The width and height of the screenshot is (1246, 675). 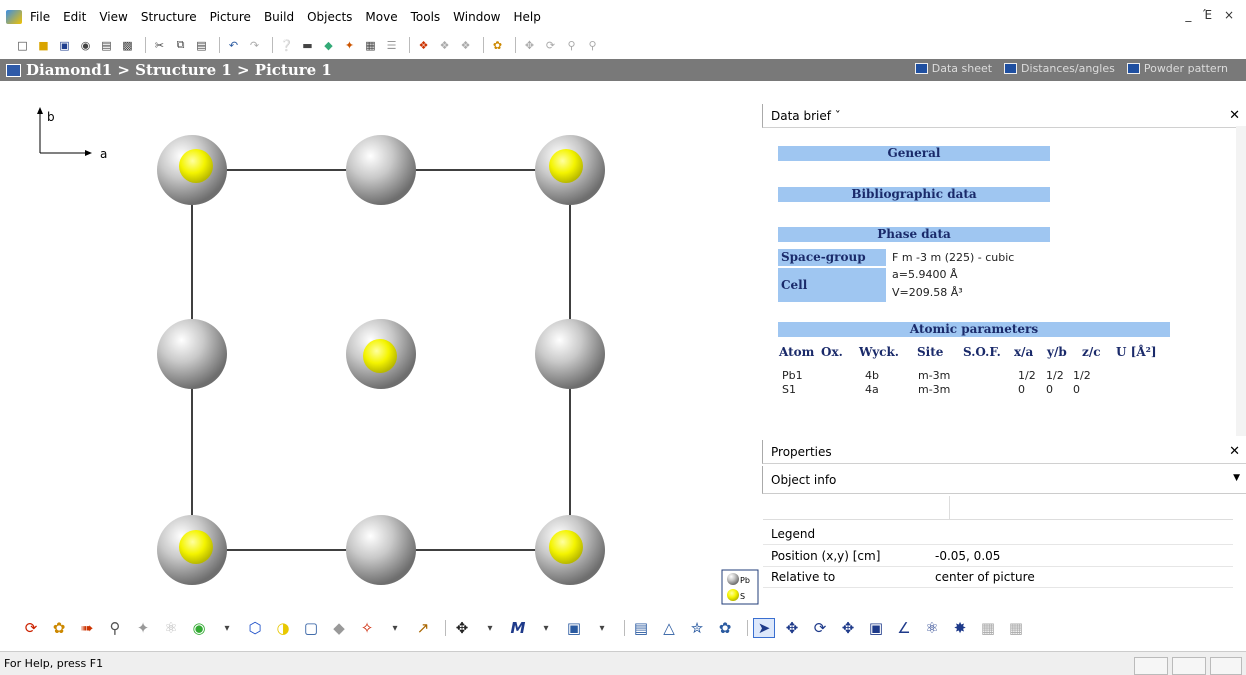 What do you see at coordinates (974, 329) in the screenshot?
I see `section-atomic-parameters: Atomic parameters` at bounding box center [974, 329].